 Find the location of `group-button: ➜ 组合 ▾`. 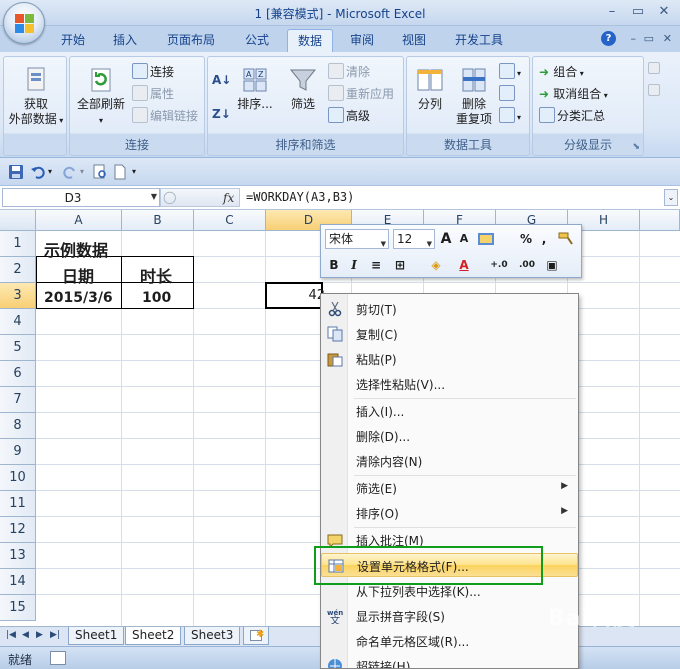

group-button: ➜ 组合 ▾ is located at coordinates (561, 72).